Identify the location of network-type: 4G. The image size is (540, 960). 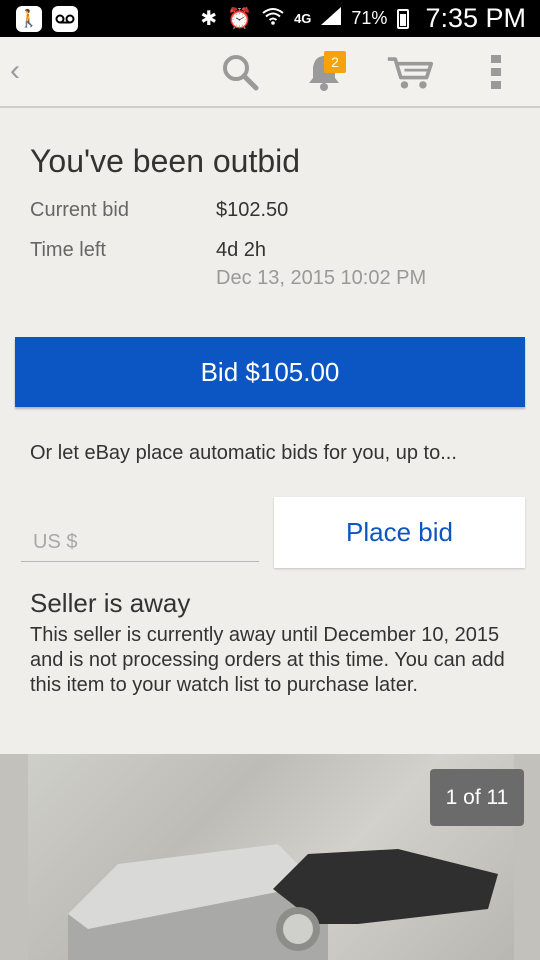
(303, 18).